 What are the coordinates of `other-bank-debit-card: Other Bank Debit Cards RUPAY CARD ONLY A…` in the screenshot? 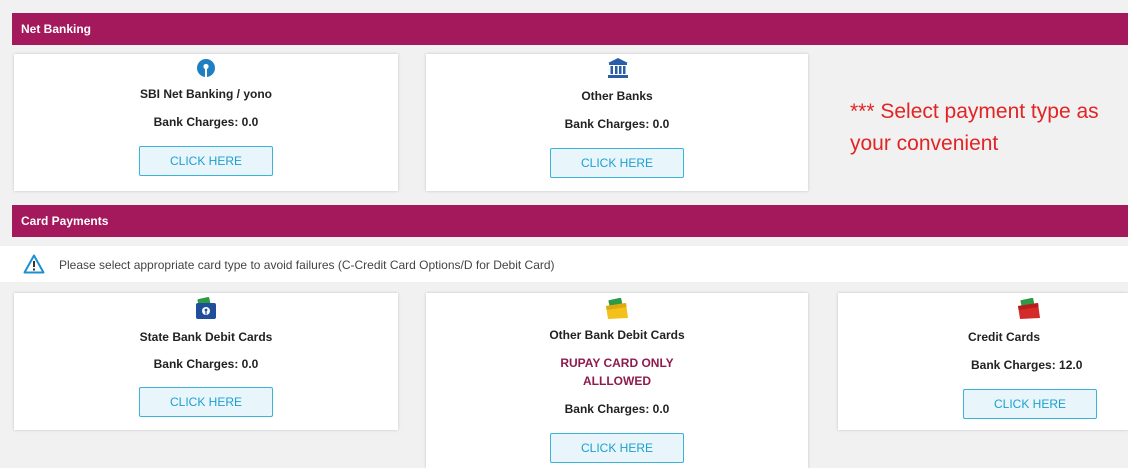 It's located at (617, 380).